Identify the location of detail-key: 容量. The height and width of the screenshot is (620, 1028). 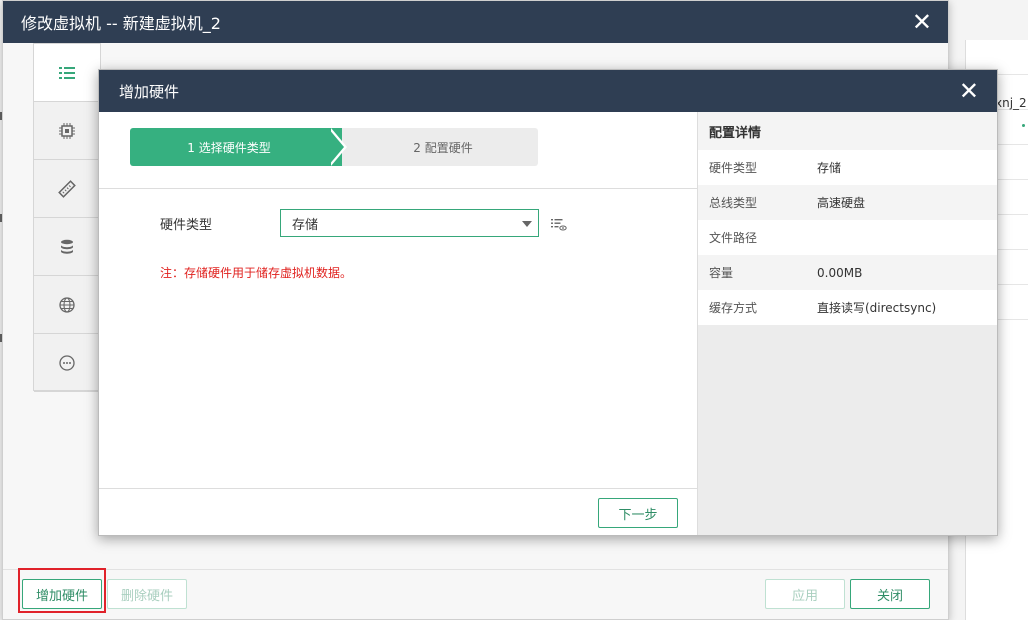
(721, 273).